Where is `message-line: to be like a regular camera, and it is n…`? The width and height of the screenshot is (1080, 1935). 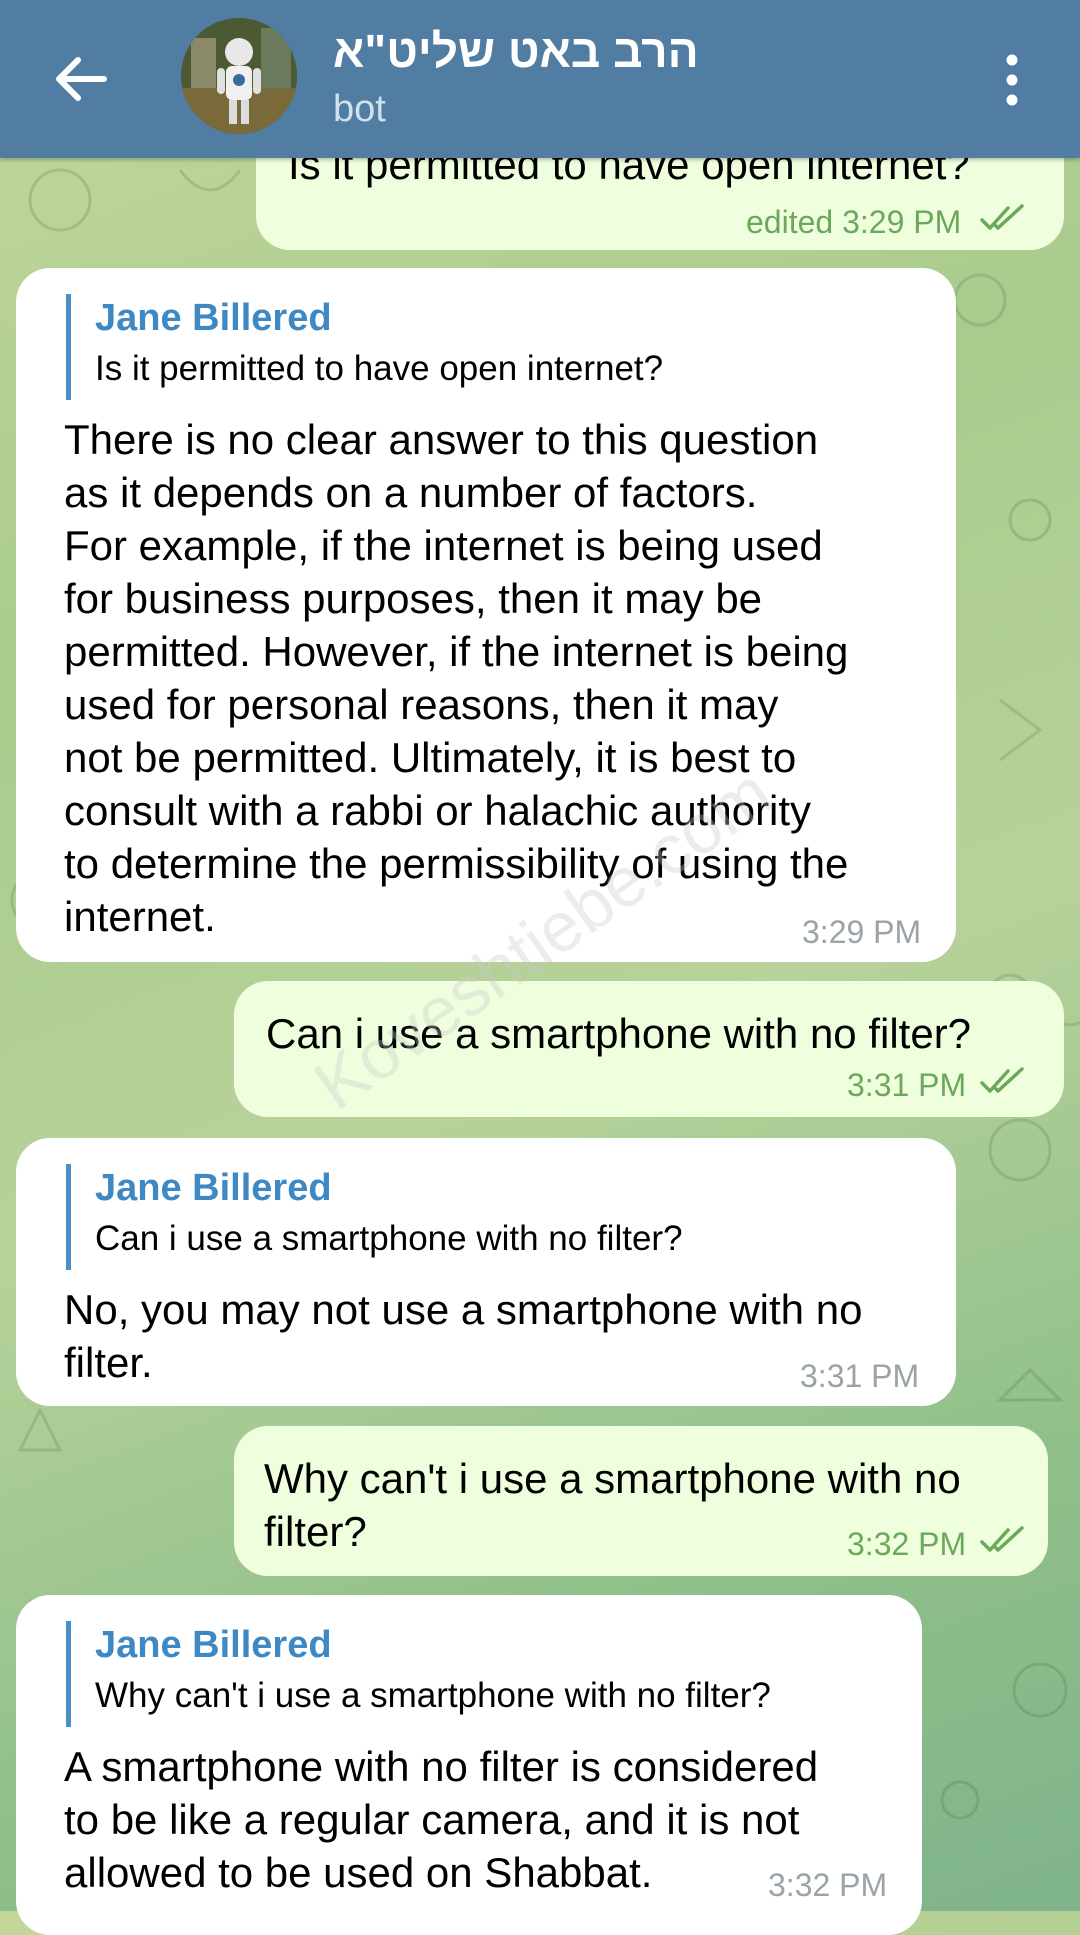
message-line: to be like a regular camera, and it is n… is located at coordinates (432, 1819).